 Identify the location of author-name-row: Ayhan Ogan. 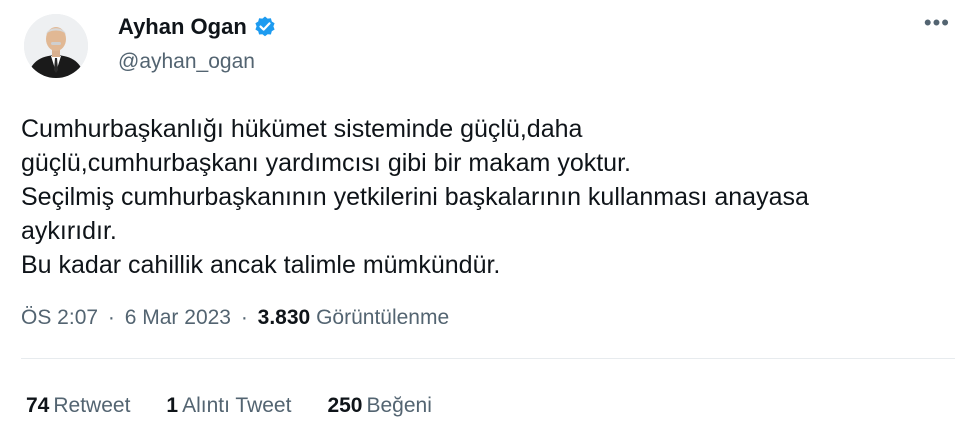
(197, 27).